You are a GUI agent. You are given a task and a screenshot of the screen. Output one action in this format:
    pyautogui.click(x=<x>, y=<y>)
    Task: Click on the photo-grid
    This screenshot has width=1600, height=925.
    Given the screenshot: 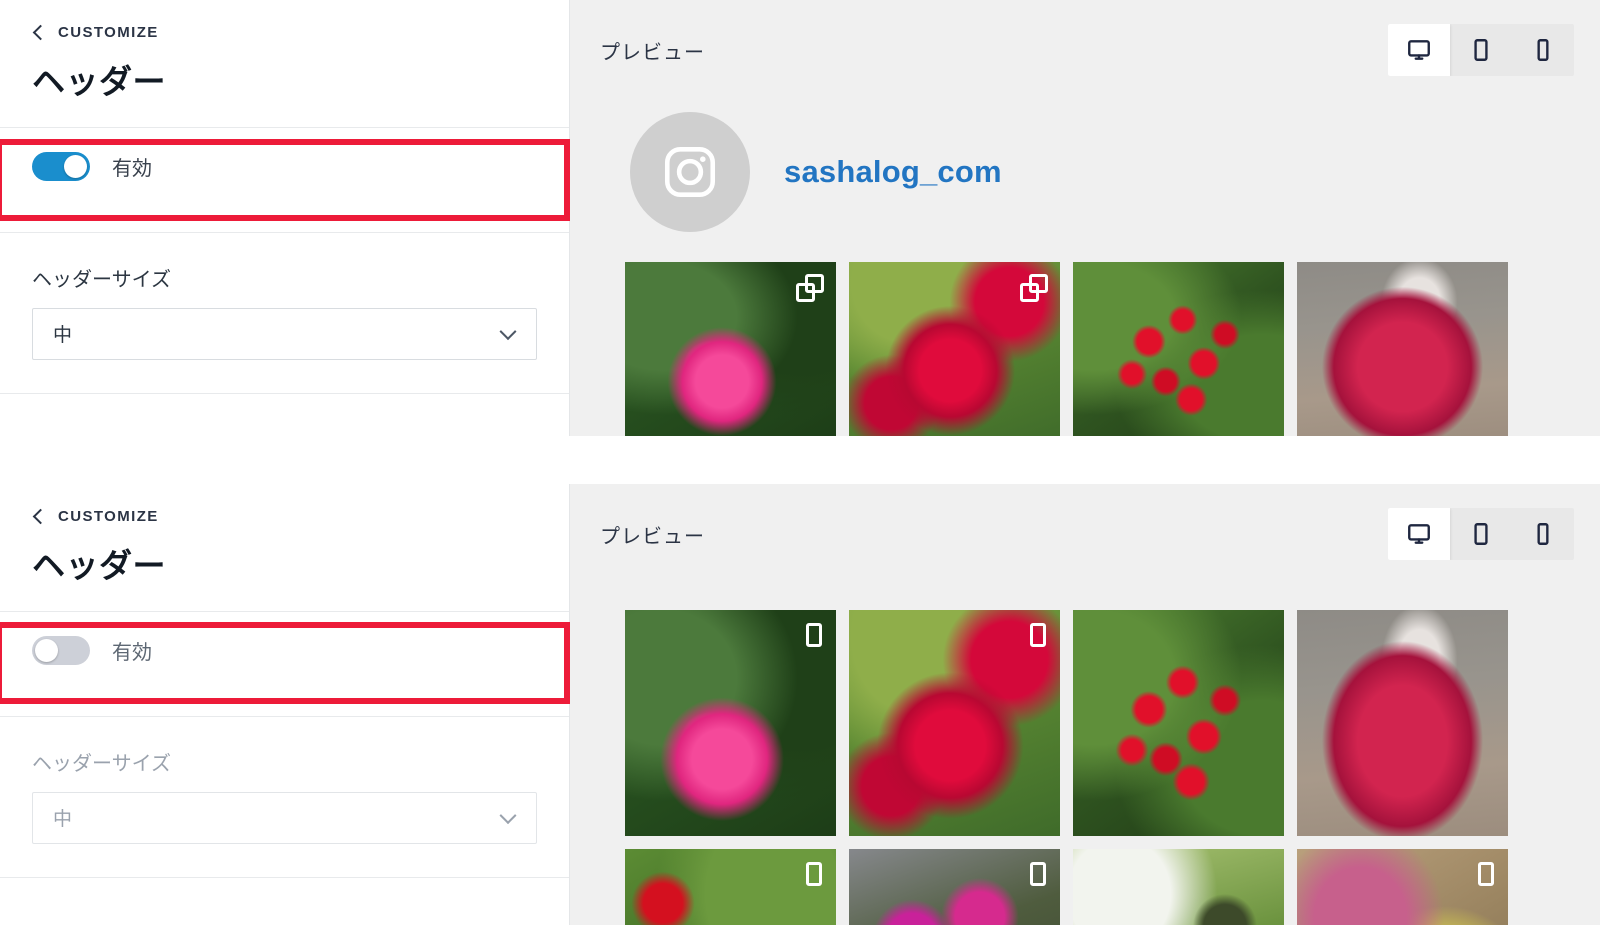 What is the action you would take?
    pyautogui.click(x=1085, y=334)
    